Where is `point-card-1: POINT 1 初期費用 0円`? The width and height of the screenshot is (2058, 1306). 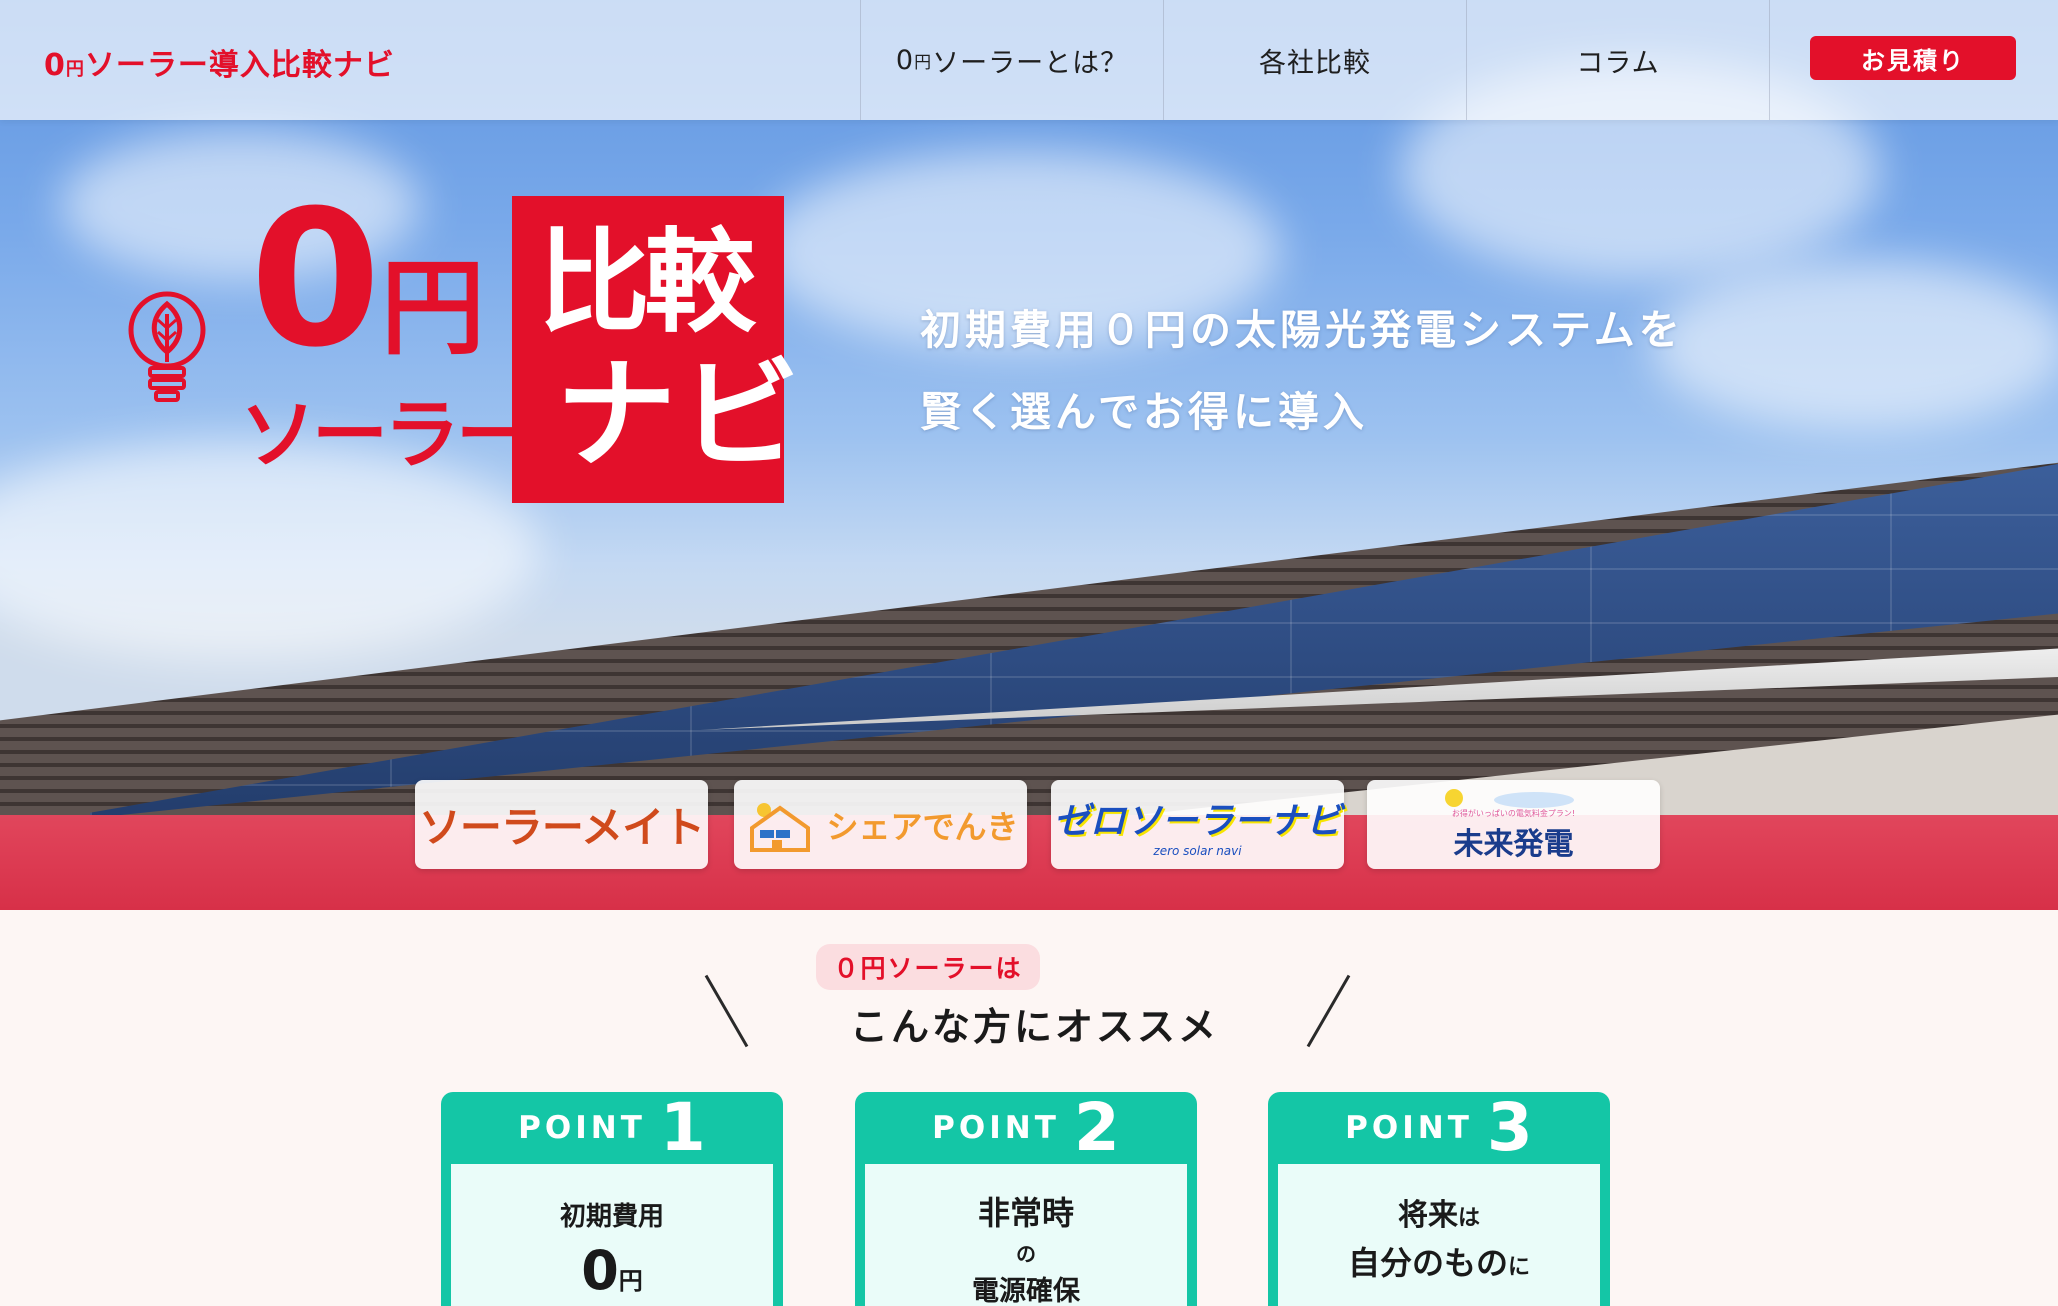 point-card-1: POINT 1 初期費用 0円 is located at coordinates (612, 1199).